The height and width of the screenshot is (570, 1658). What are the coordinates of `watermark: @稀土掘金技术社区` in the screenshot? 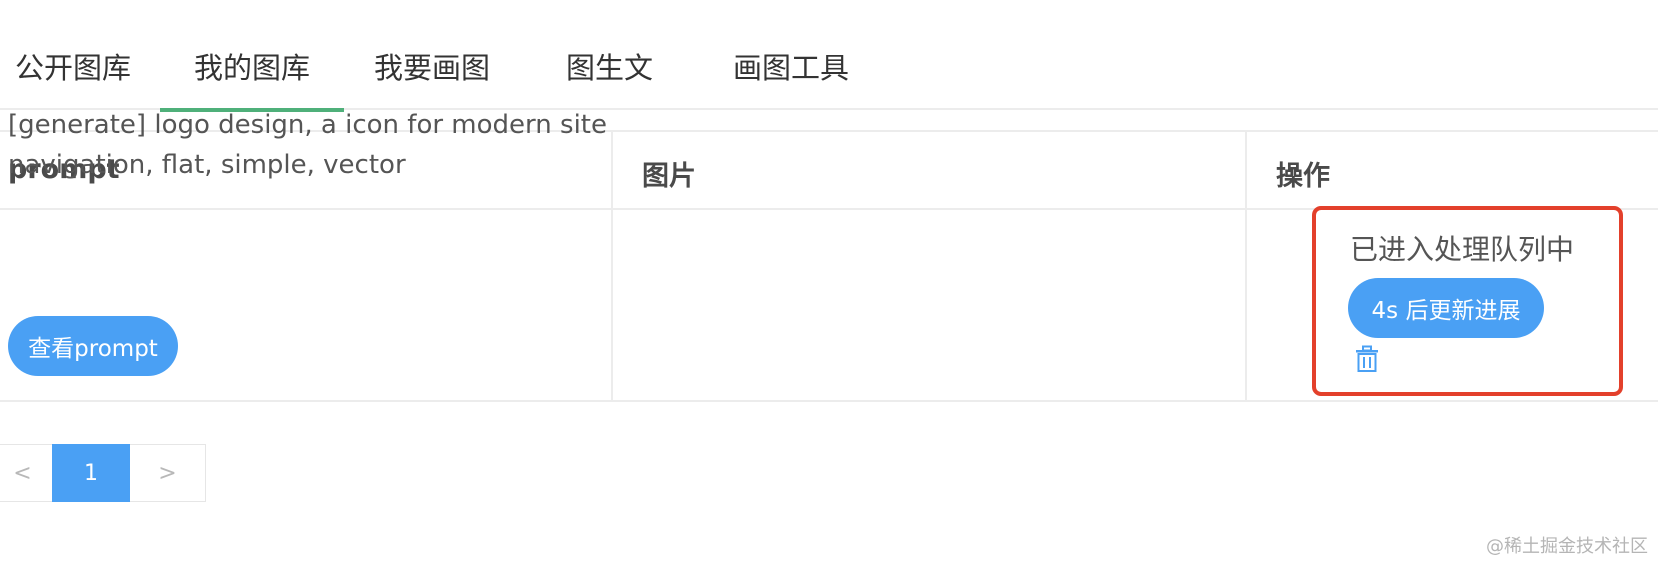 It's located at (1567, 546).